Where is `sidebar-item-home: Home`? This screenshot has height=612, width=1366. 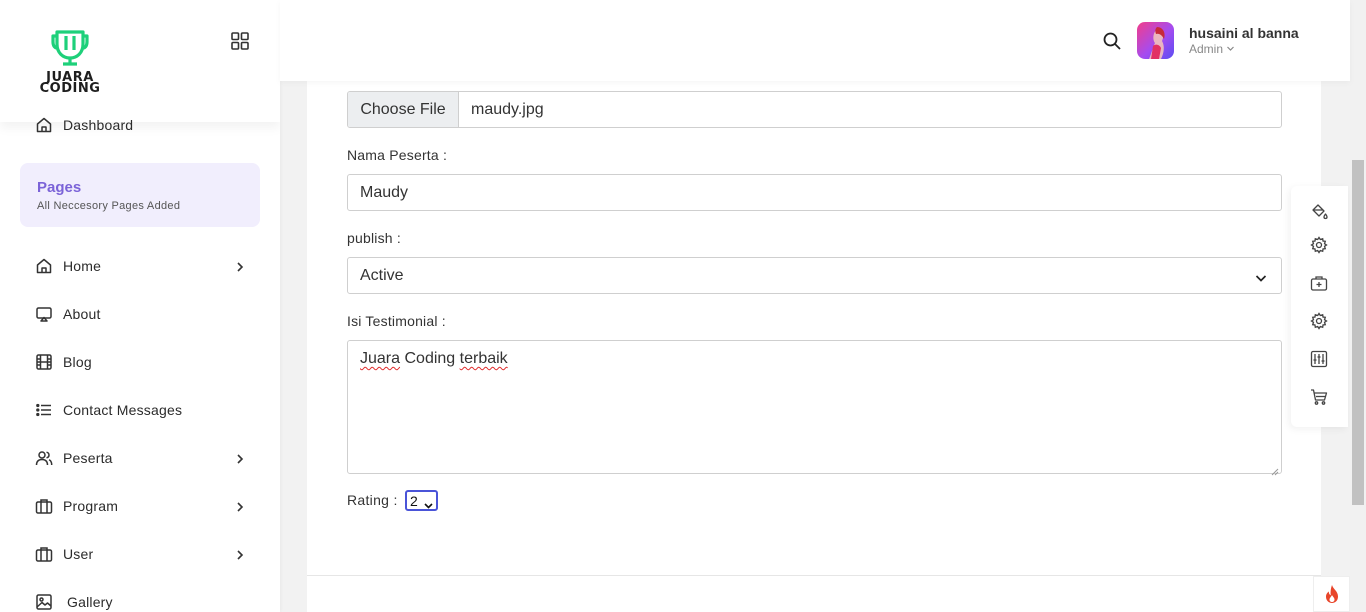 sidebar-item-home: Home is located at coordinates (142, 266).